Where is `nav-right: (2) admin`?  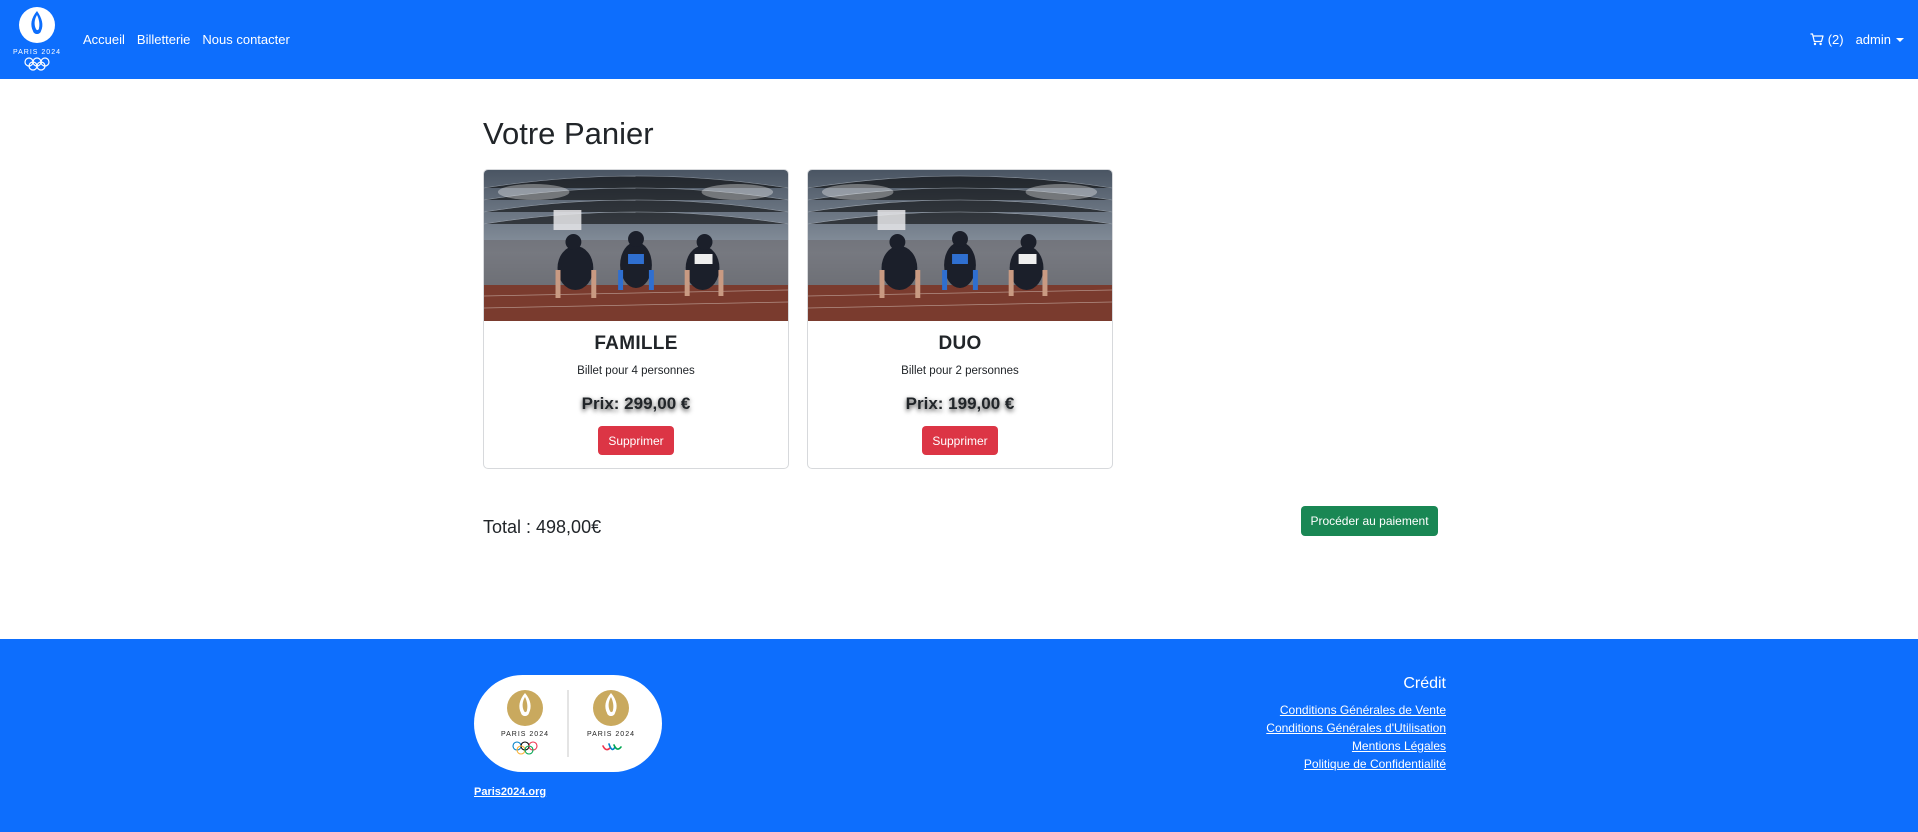 nav-right: (2) admin is located at coordinates (1857, 39).